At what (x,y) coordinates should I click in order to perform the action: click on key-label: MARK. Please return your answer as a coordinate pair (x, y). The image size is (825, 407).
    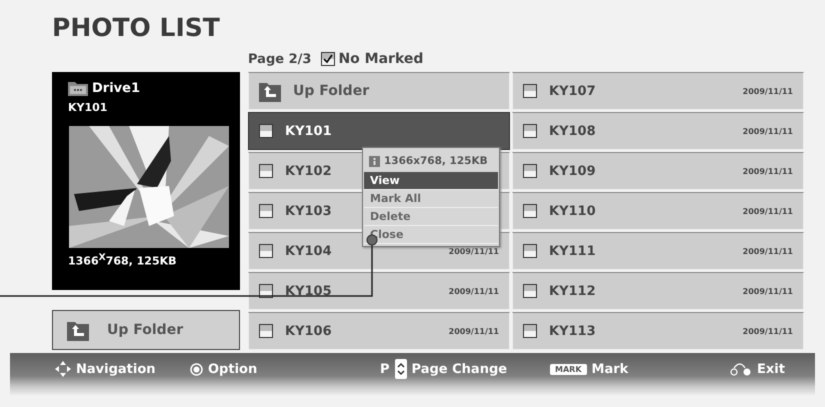
    Looking at the image, I should click on (568, 369).